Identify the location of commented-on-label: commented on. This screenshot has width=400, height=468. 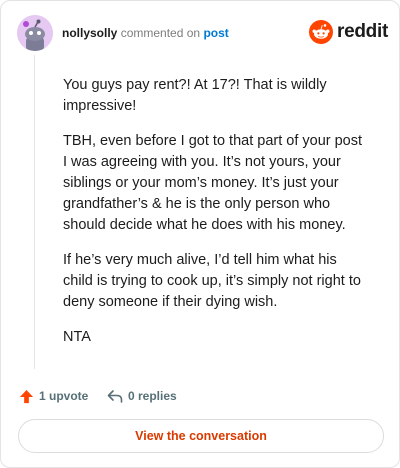
(160, 33).